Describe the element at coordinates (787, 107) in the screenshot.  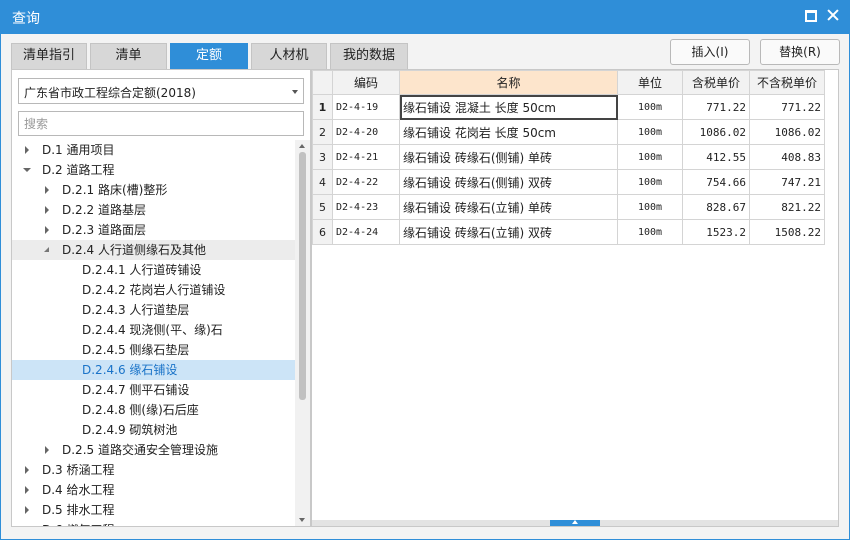
I see `notax-price-cell: 771.22` at that location.